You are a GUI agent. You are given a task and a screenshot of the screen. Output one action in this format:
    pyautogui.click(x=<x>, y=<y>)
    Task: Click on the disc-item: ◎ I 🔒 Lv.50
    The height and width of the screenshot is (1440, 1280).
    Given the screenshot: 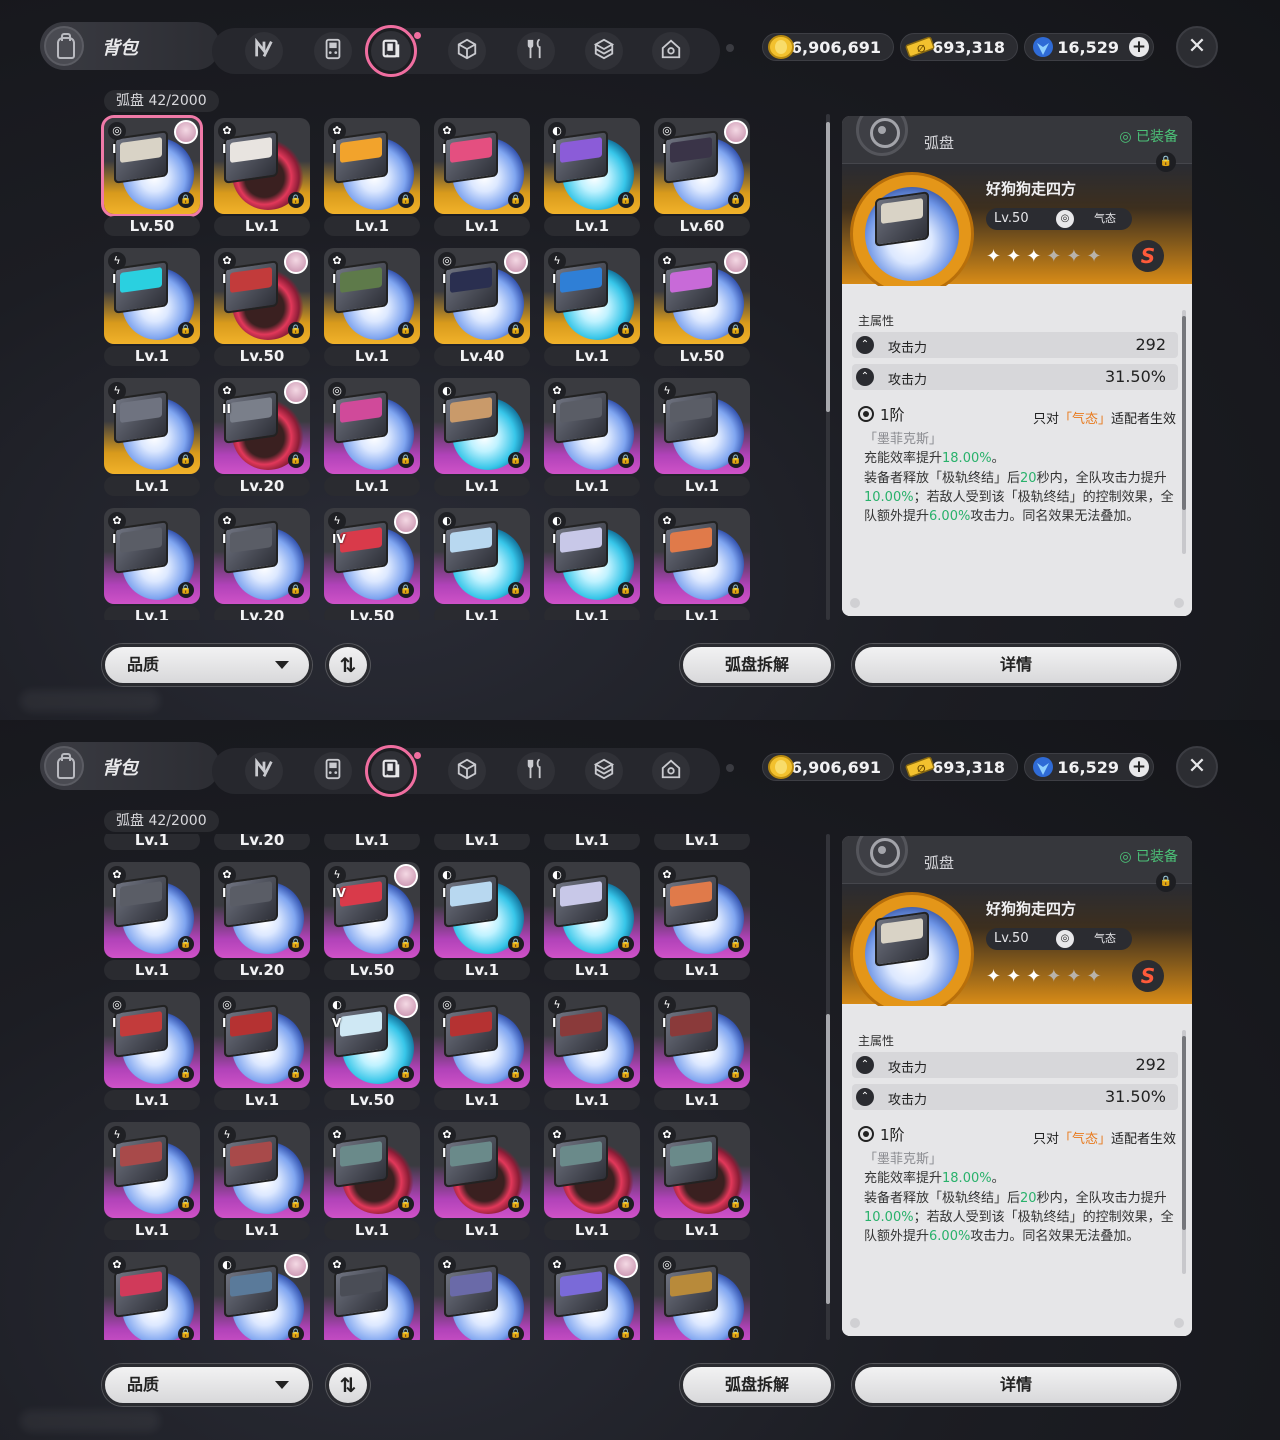 What is the action you would take?
    pyautogui.click(x=151, y=176)
    